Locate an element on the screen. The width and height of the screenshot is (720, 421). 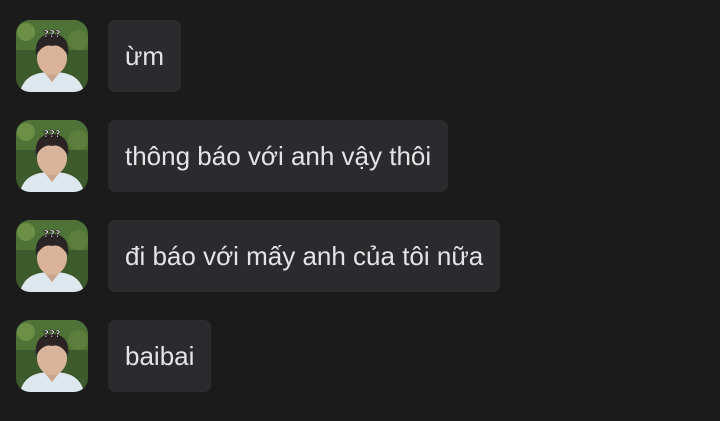
message-bubble: thông báo với anh vậy thôi is located at coordinates (278, 156).